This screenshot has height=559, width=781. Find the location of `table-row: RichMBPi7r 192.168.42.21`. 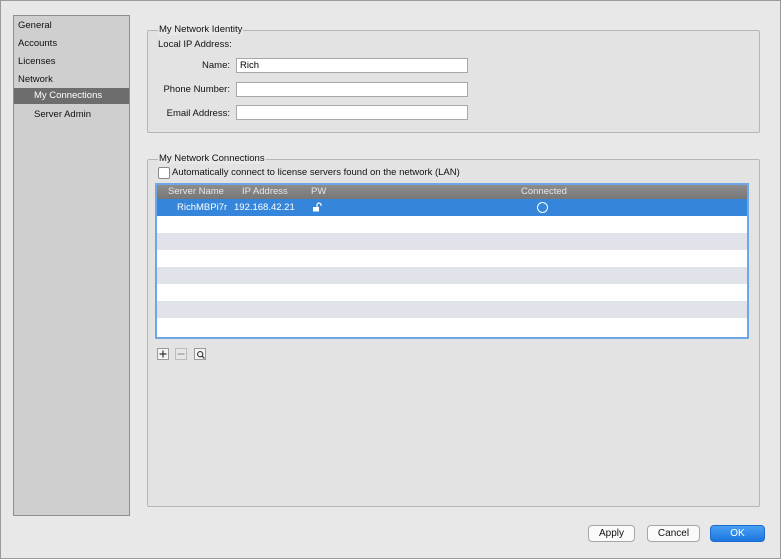

table-row: RichMBPi7r 192.168.42.21 is located at coordinates (452, 207).